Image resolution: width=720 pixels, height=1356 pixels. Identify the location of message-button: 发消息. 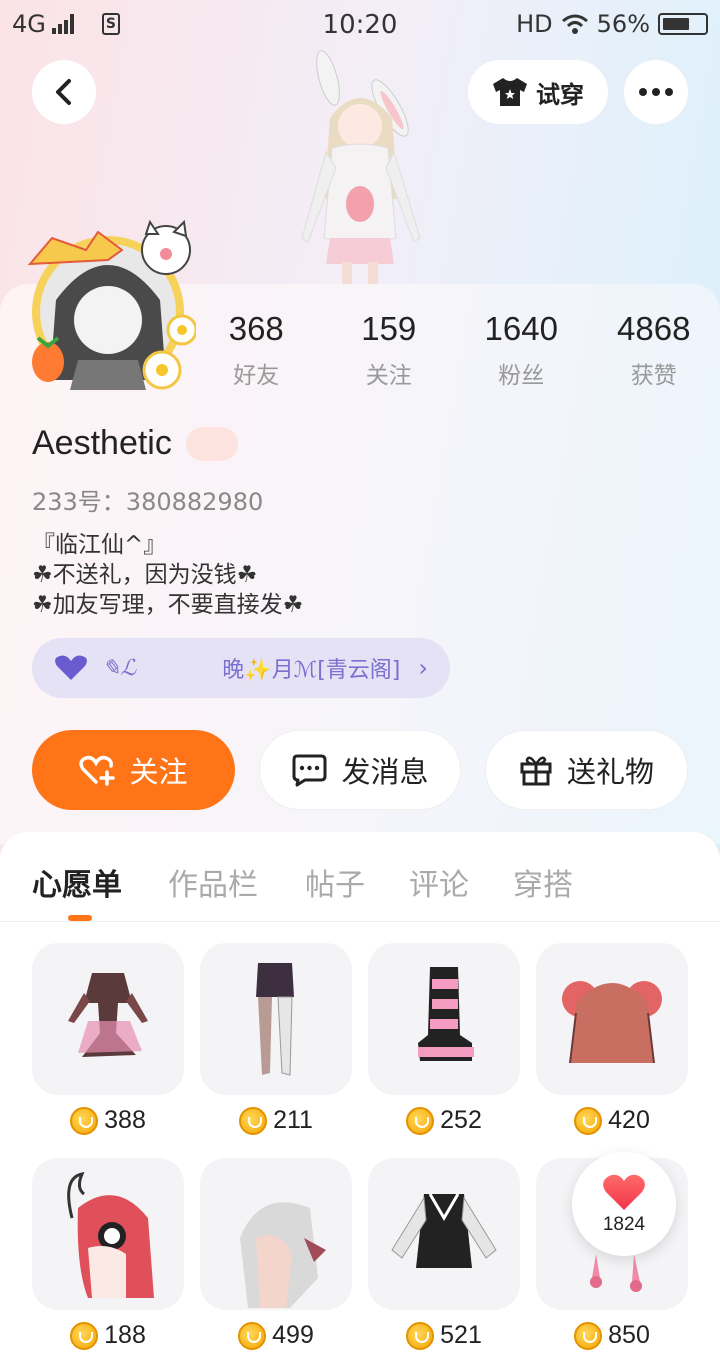
(360, 770).